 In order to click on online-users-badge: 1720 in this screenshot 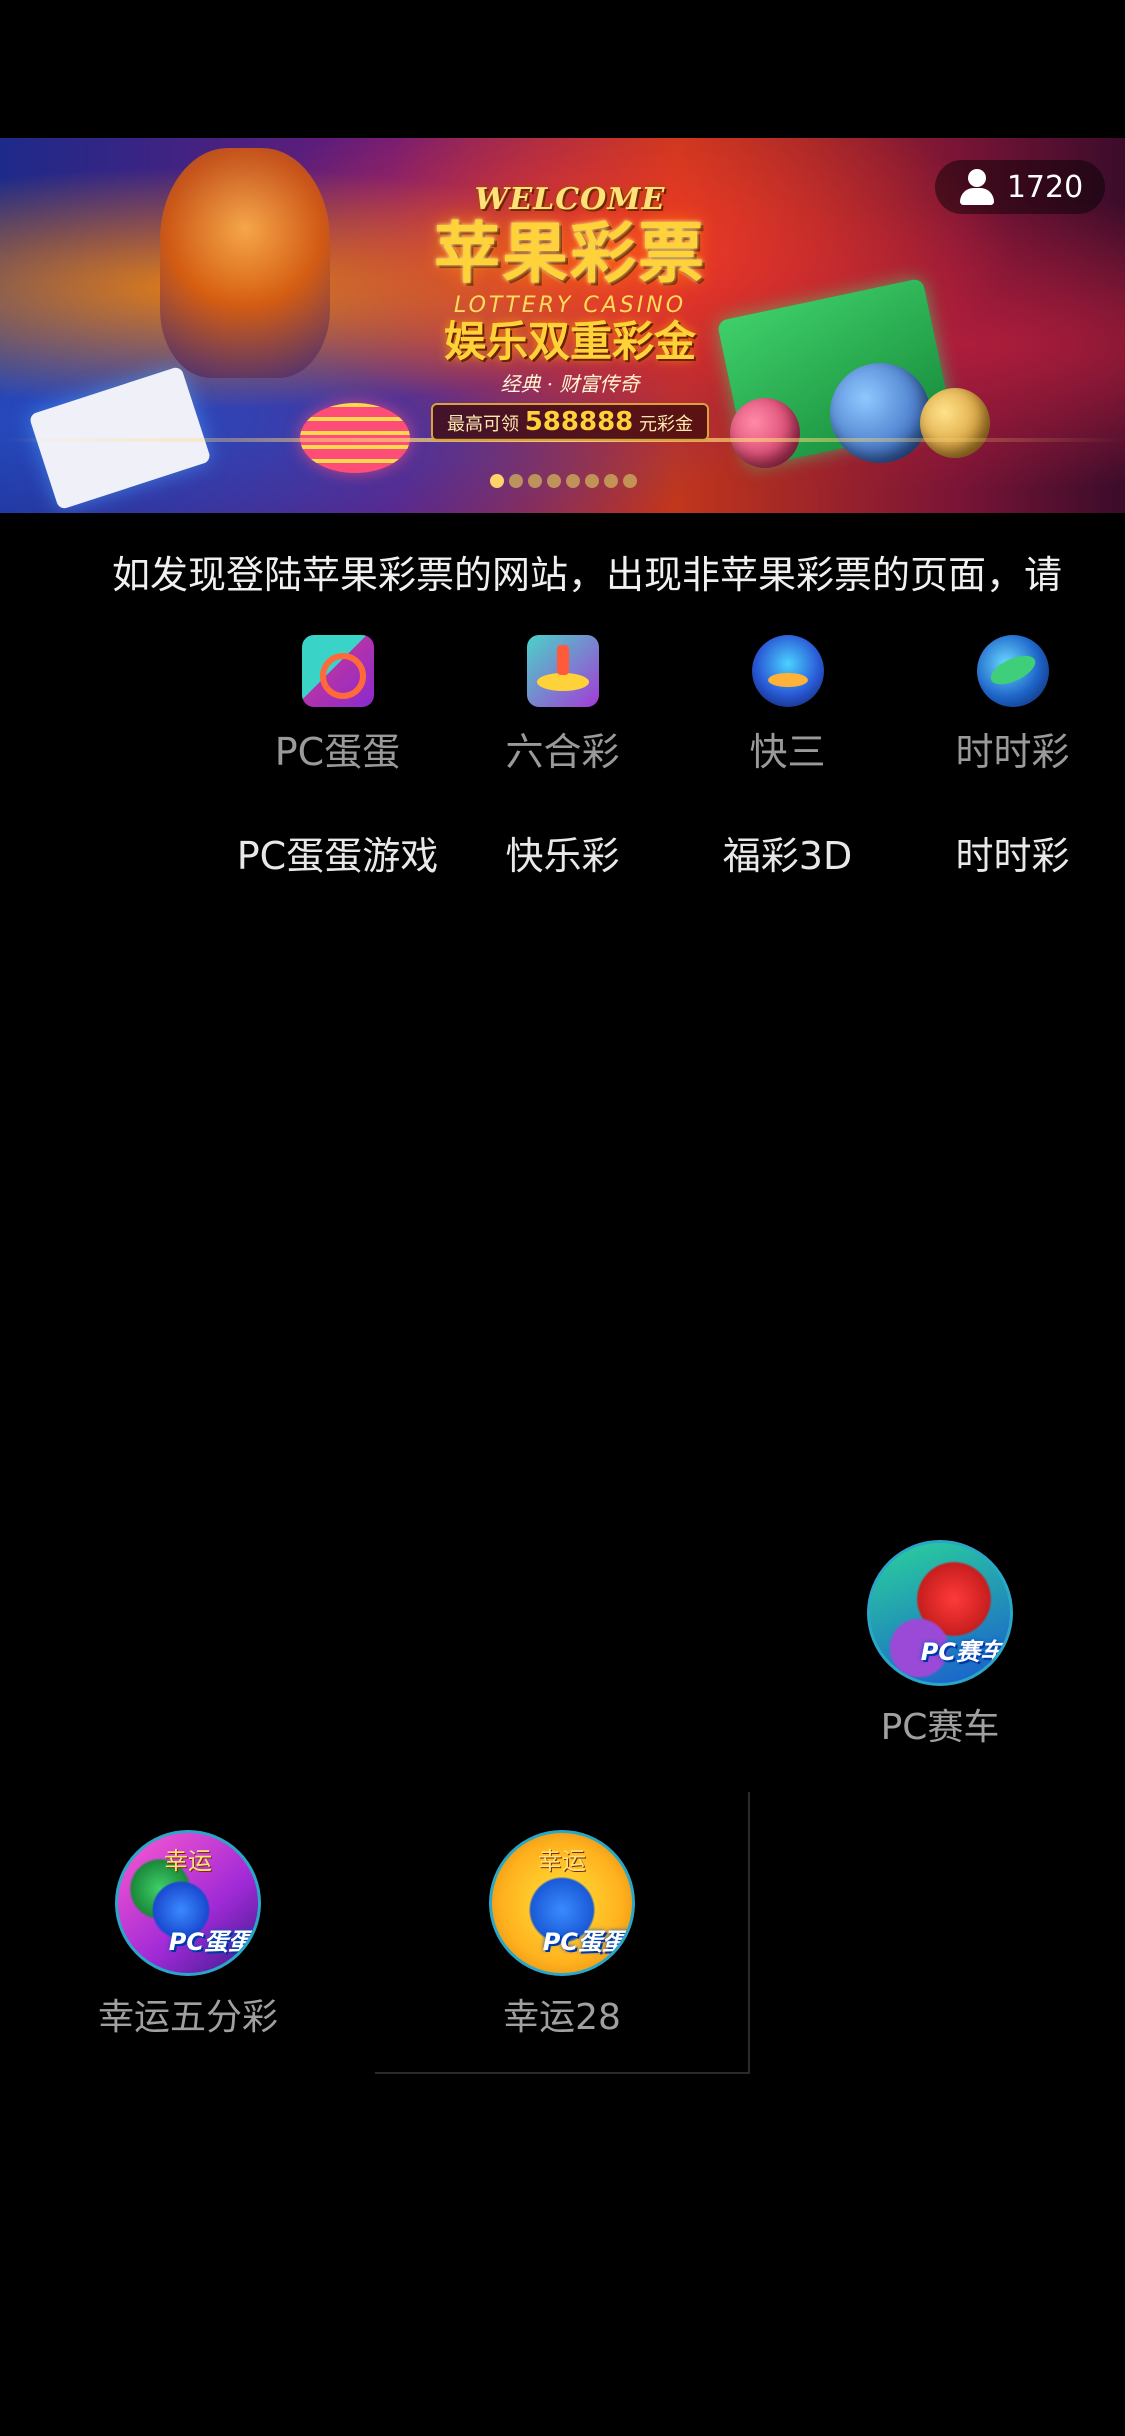, I will do `click(1020, 187)`.